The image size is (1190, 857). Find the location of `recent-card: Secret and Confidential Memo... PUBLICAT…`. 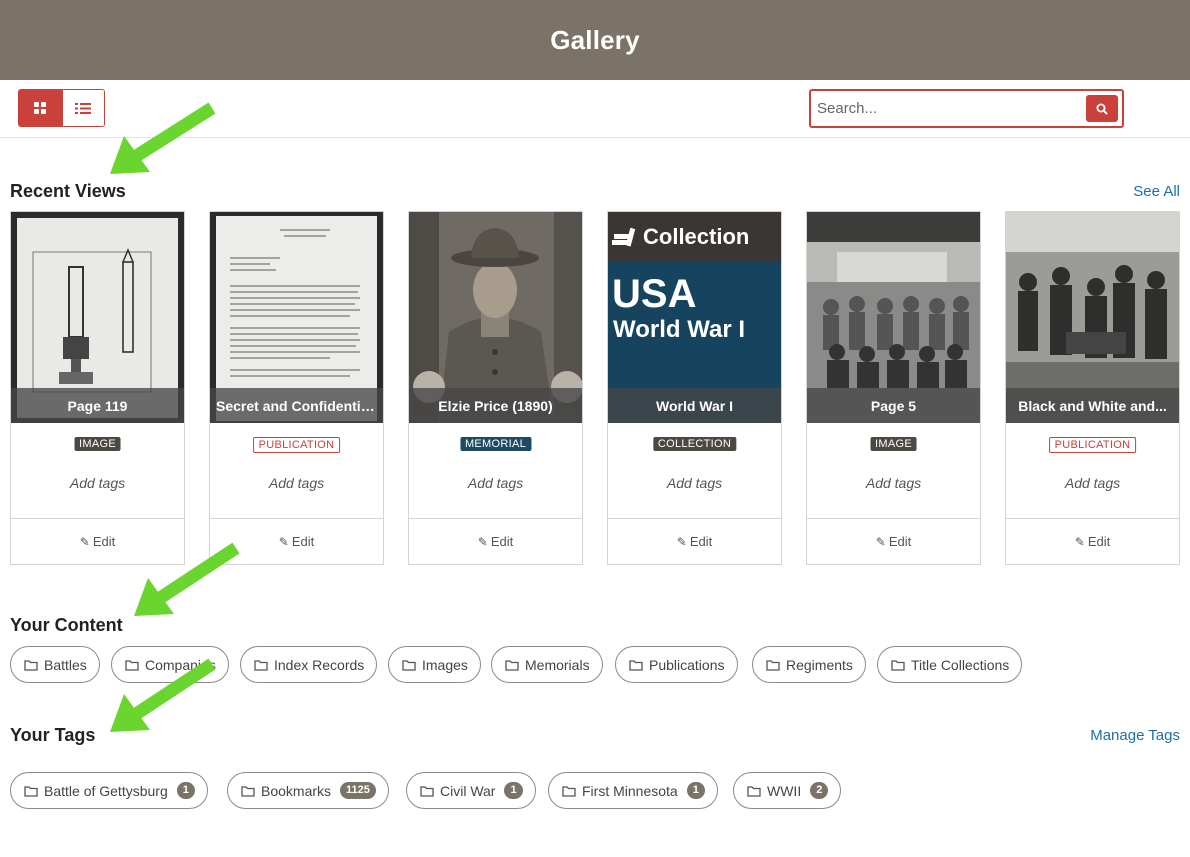

recent-card: Secret and Confidential Memo... PUBLICAT… is located at coordinates (296, 388).